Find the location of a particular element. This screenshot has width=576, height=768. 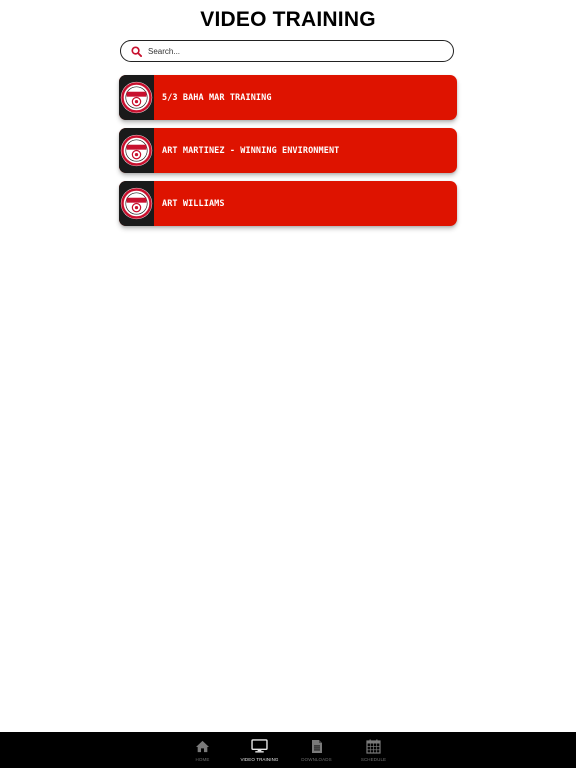

search-bar is located at coordinates (287, 51).